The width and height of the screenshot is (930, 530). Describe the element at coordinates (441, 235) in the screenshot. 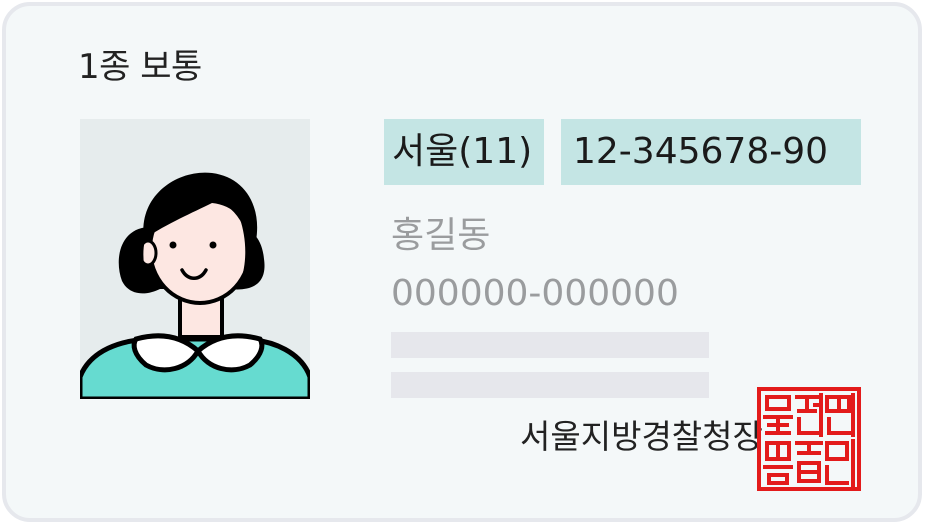

I see `holder-name: 홍길동` at that location.